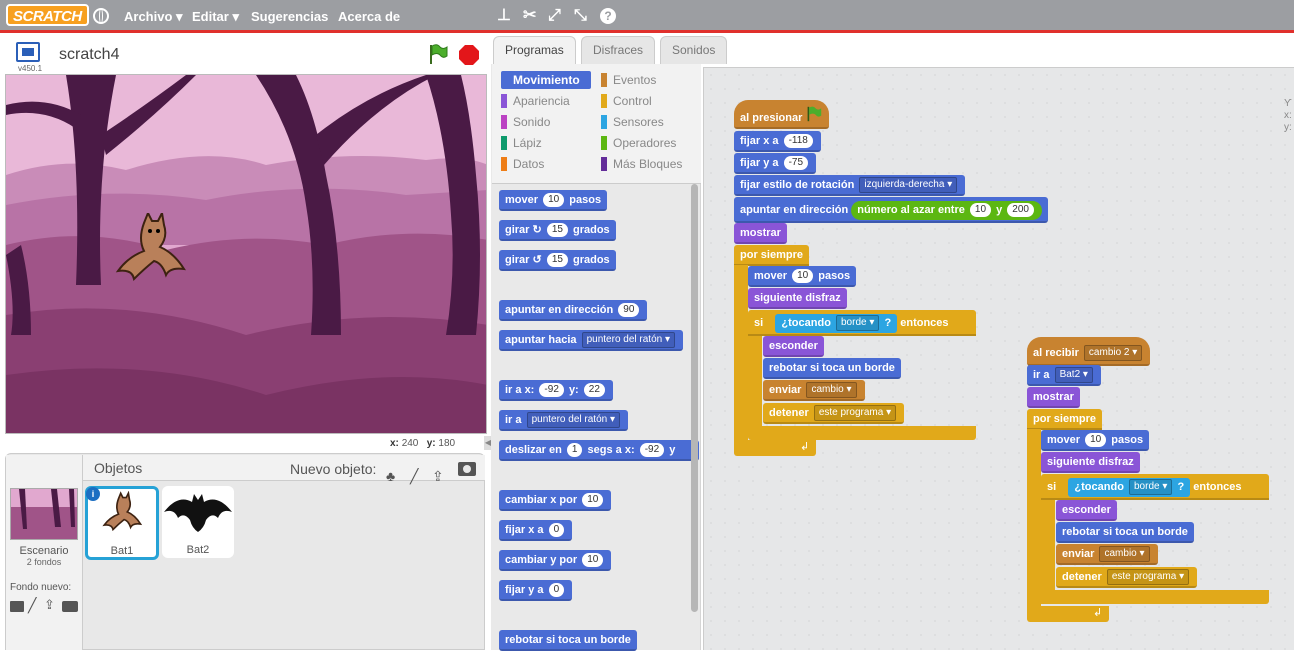 This screenshot has width=1294, height=651. What do you see at coordinates (546, 80) in the screenshot?
I see `category-movimiento: Movimiento` at bounding box center [546, 80].